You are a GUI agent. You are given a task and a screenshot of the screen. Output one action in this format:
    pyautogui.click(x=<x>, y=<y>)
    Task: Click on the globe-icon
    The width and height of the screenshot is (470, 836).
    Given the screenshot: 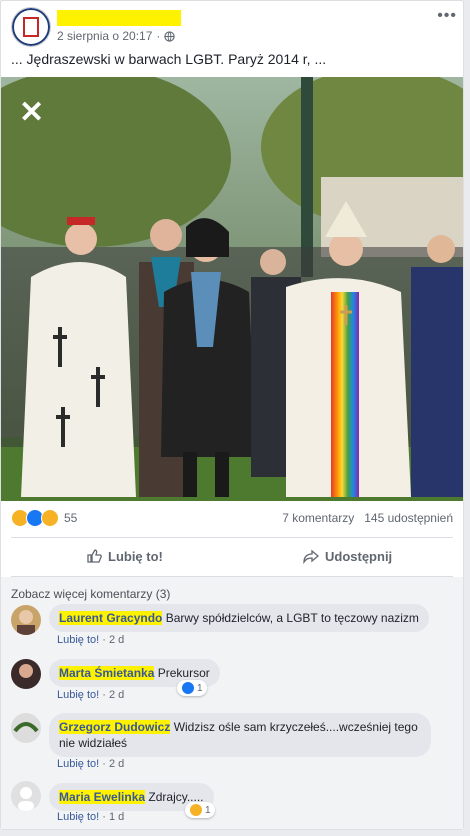 What is the action you would take?
    pyautogui.click(x=170, y=36)
    